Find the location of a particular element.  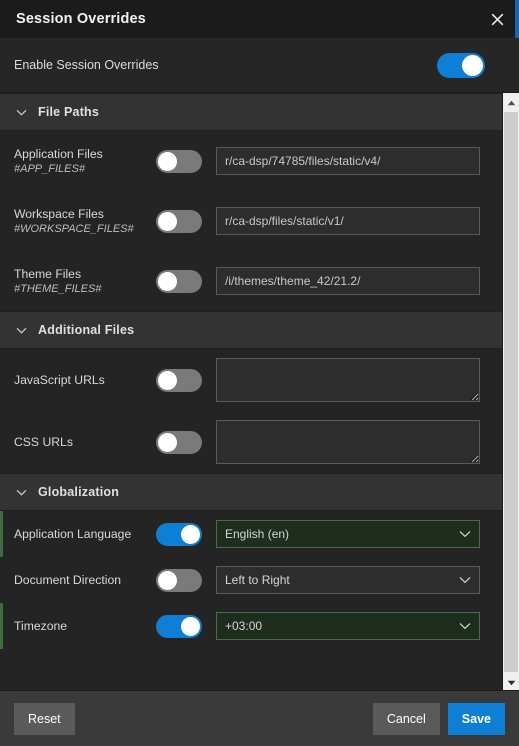

close-icon is located at coordinates (497, 19).